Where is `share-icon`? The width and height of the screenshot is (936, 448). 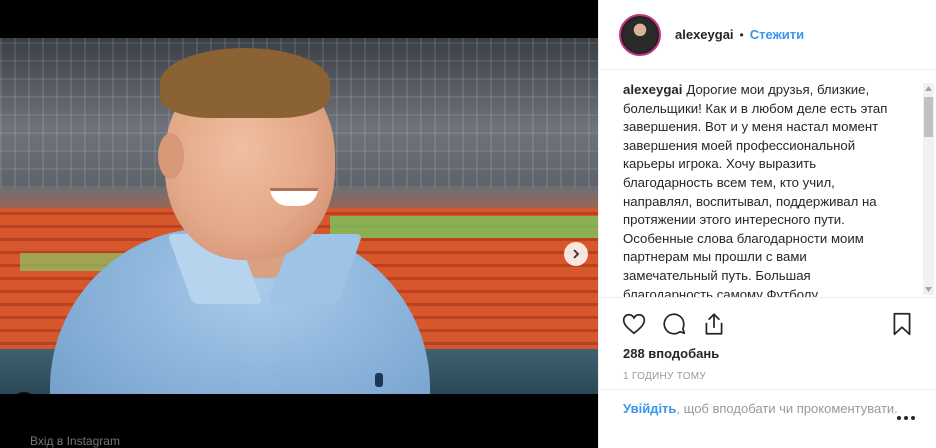 share-icon is located at coordinates (714, 324).